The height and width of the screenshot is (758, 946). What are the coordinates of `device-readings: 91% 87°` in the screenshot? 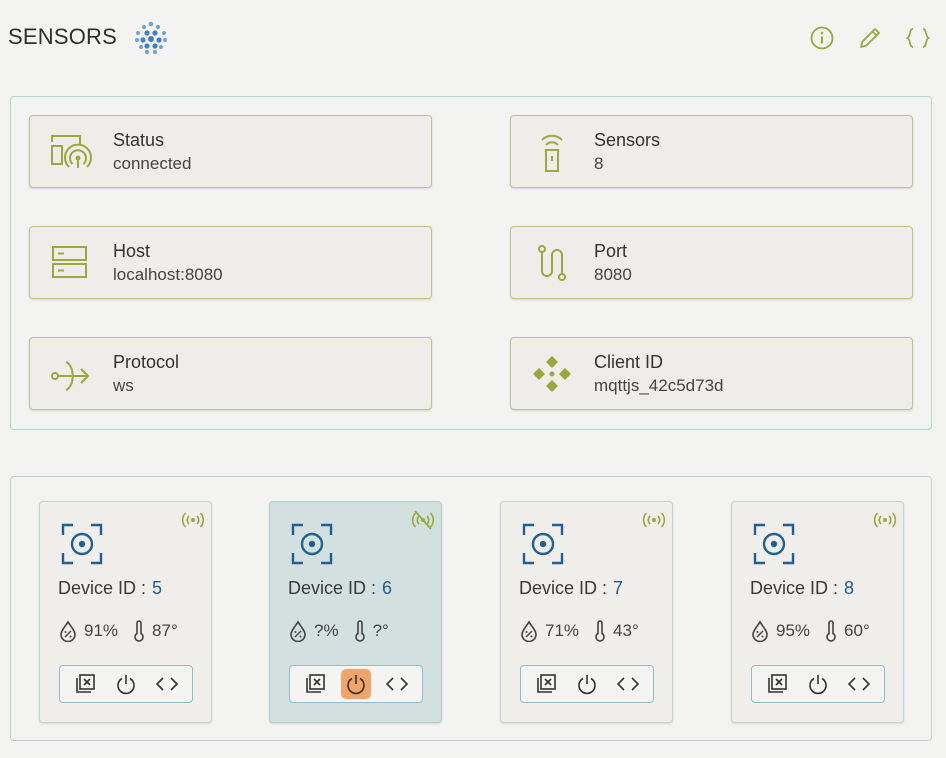 It's located at (118, 631).